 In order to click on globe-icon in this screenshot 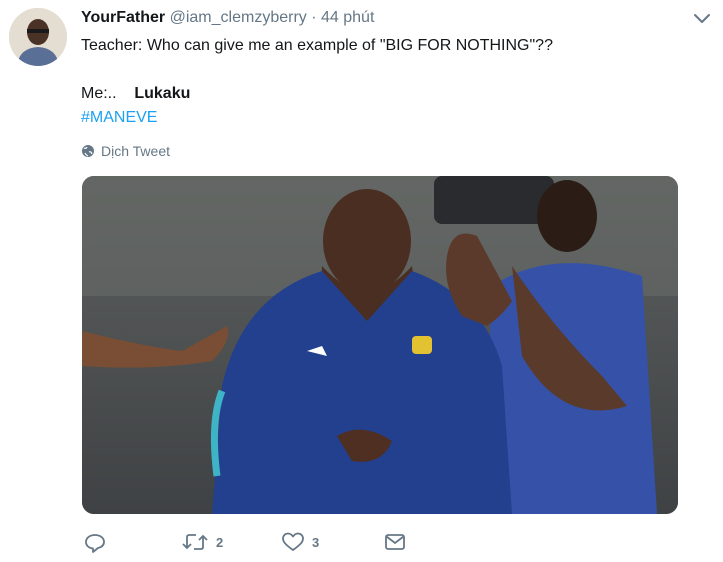, I will do `click(88, 151)`.